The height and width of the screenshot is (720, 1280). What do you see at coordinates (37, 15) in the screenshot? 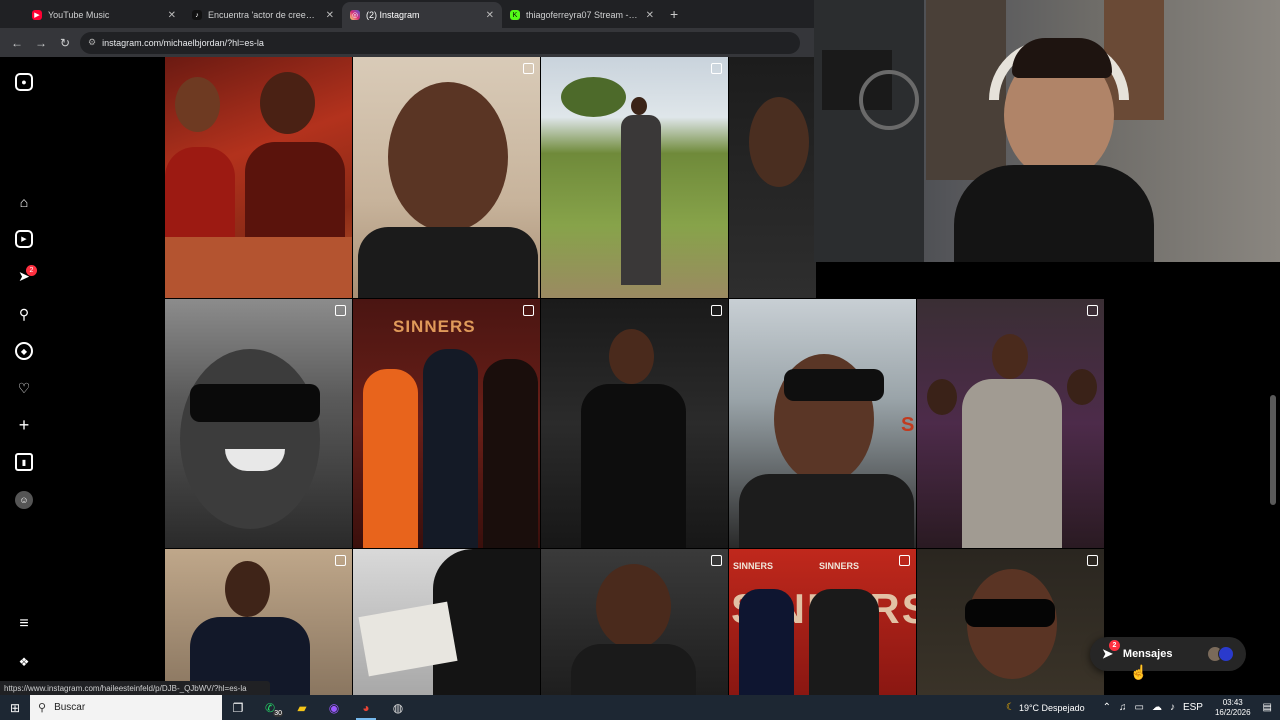
I see `youtube-music-icon: ▶` at bounding box center [37, 15].